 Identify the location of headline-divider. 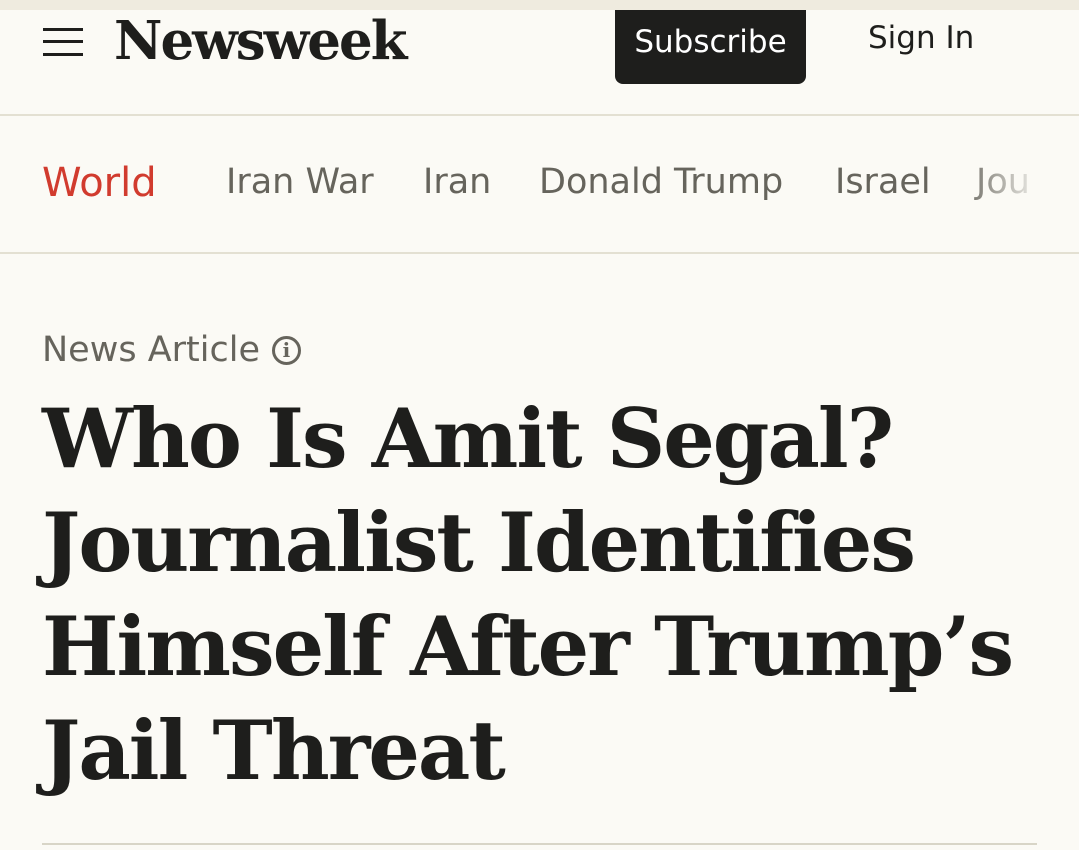
(539, 844).